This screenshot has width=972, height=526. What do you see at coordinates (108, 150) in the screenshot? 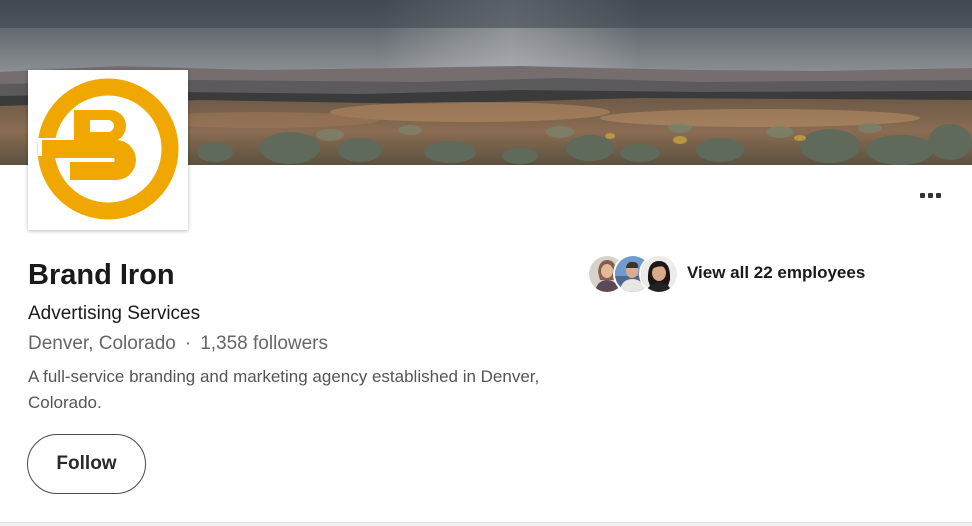
I see `company-logo` at bounding box center [108, 150].